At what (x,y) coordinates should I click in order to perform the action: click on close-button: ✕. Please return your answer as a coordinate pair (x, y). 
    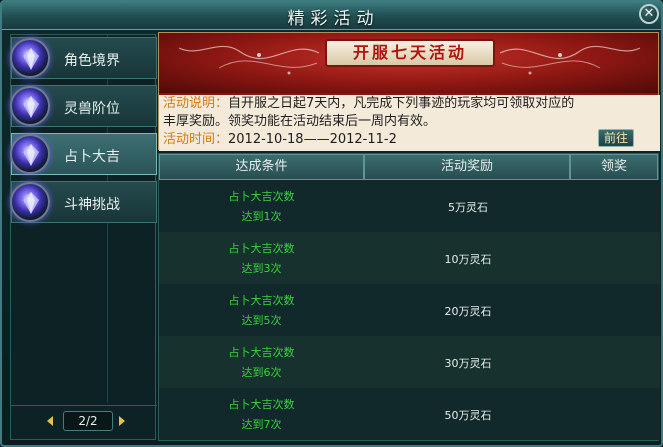
    Looking at the image, I should click on (649, 14).